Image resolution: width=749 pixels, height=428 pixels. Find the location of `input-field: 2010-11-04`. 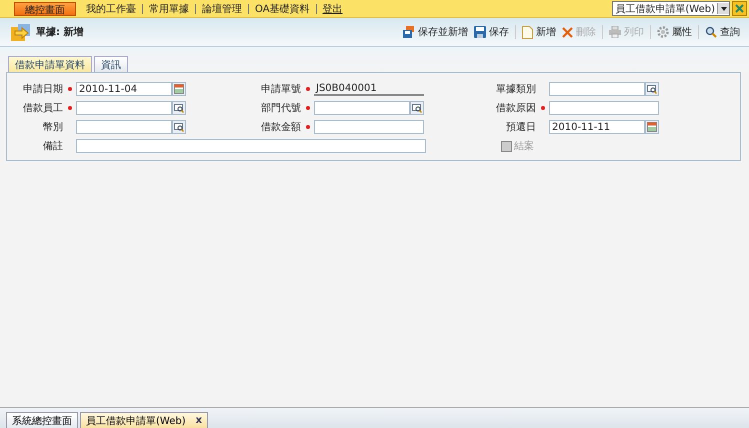

input-field: 2010-11-04 is located at coordinates (124, 89).